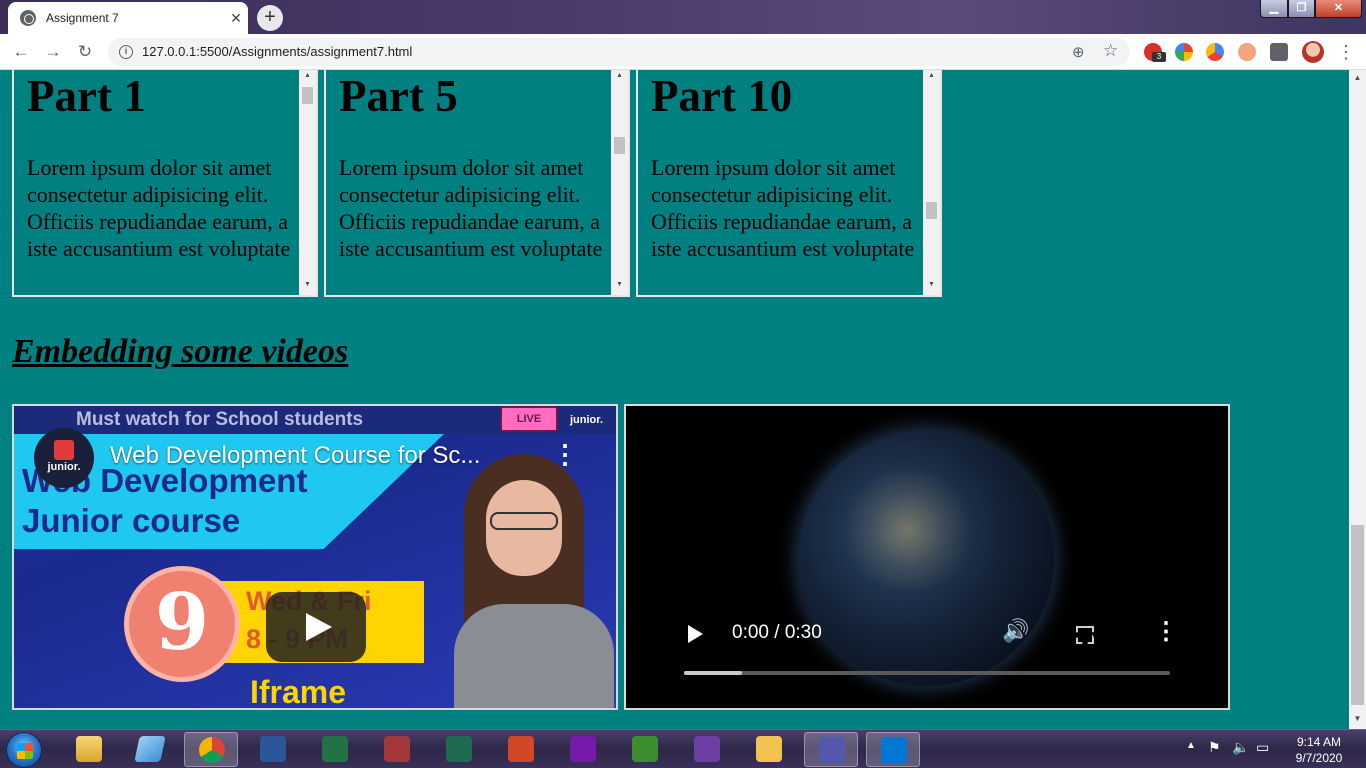  What do you see at coordinates (645, 749) in the screenshot?
I see `sync-taskbar-icon` at bounding box center [645, 749].